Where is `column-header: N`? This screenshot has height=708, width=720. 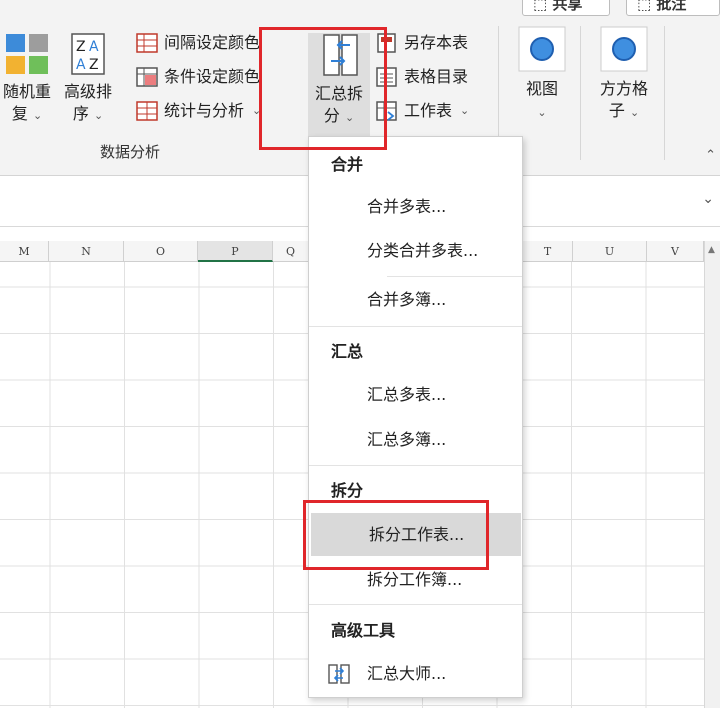
column-header: N is located at coordinates (86, 251).